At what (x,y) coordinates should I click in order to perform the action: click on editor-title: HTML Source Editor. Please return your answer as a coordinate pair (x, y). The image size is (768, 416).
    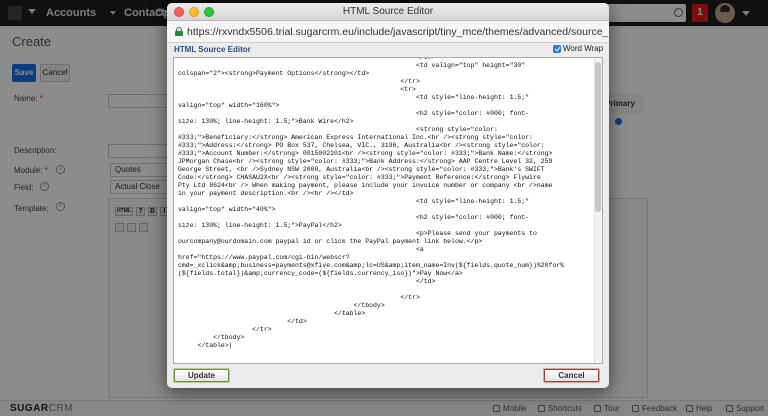
    Looking at the image, I should click on (212, 49).